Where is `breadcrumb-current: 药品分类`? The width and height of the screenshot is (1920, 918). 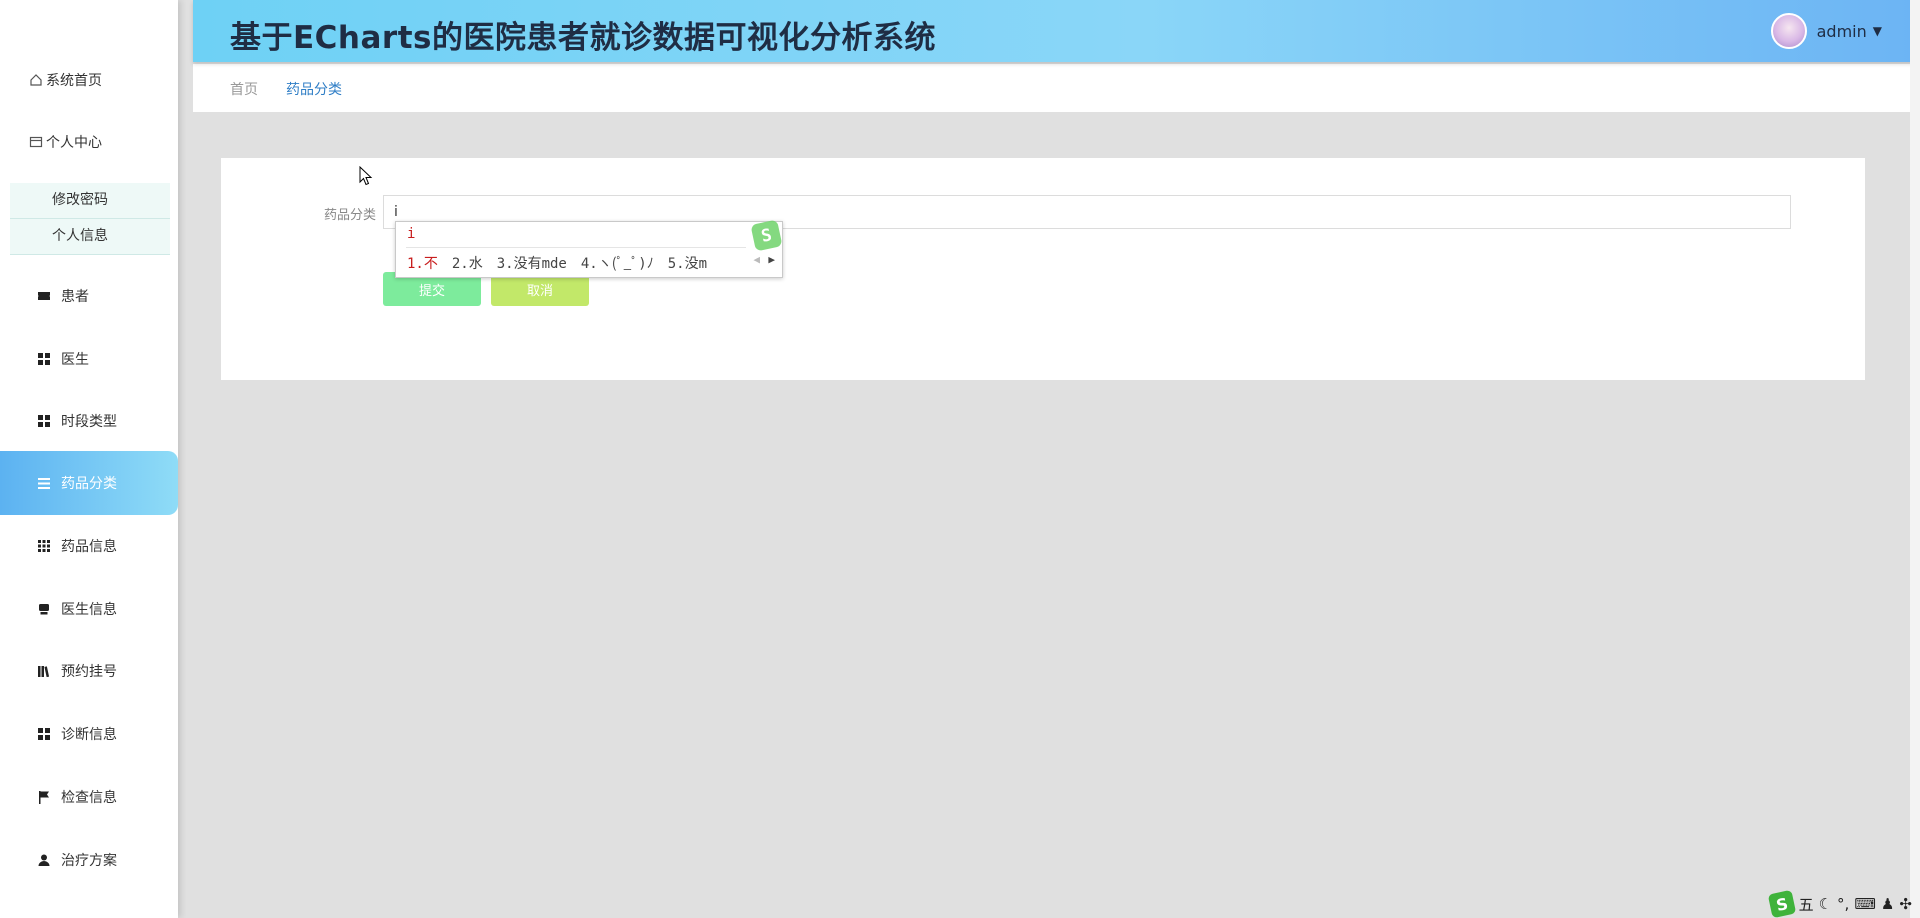
breadcrumb-current: 药品分类 is located at coordinates (314, 89).